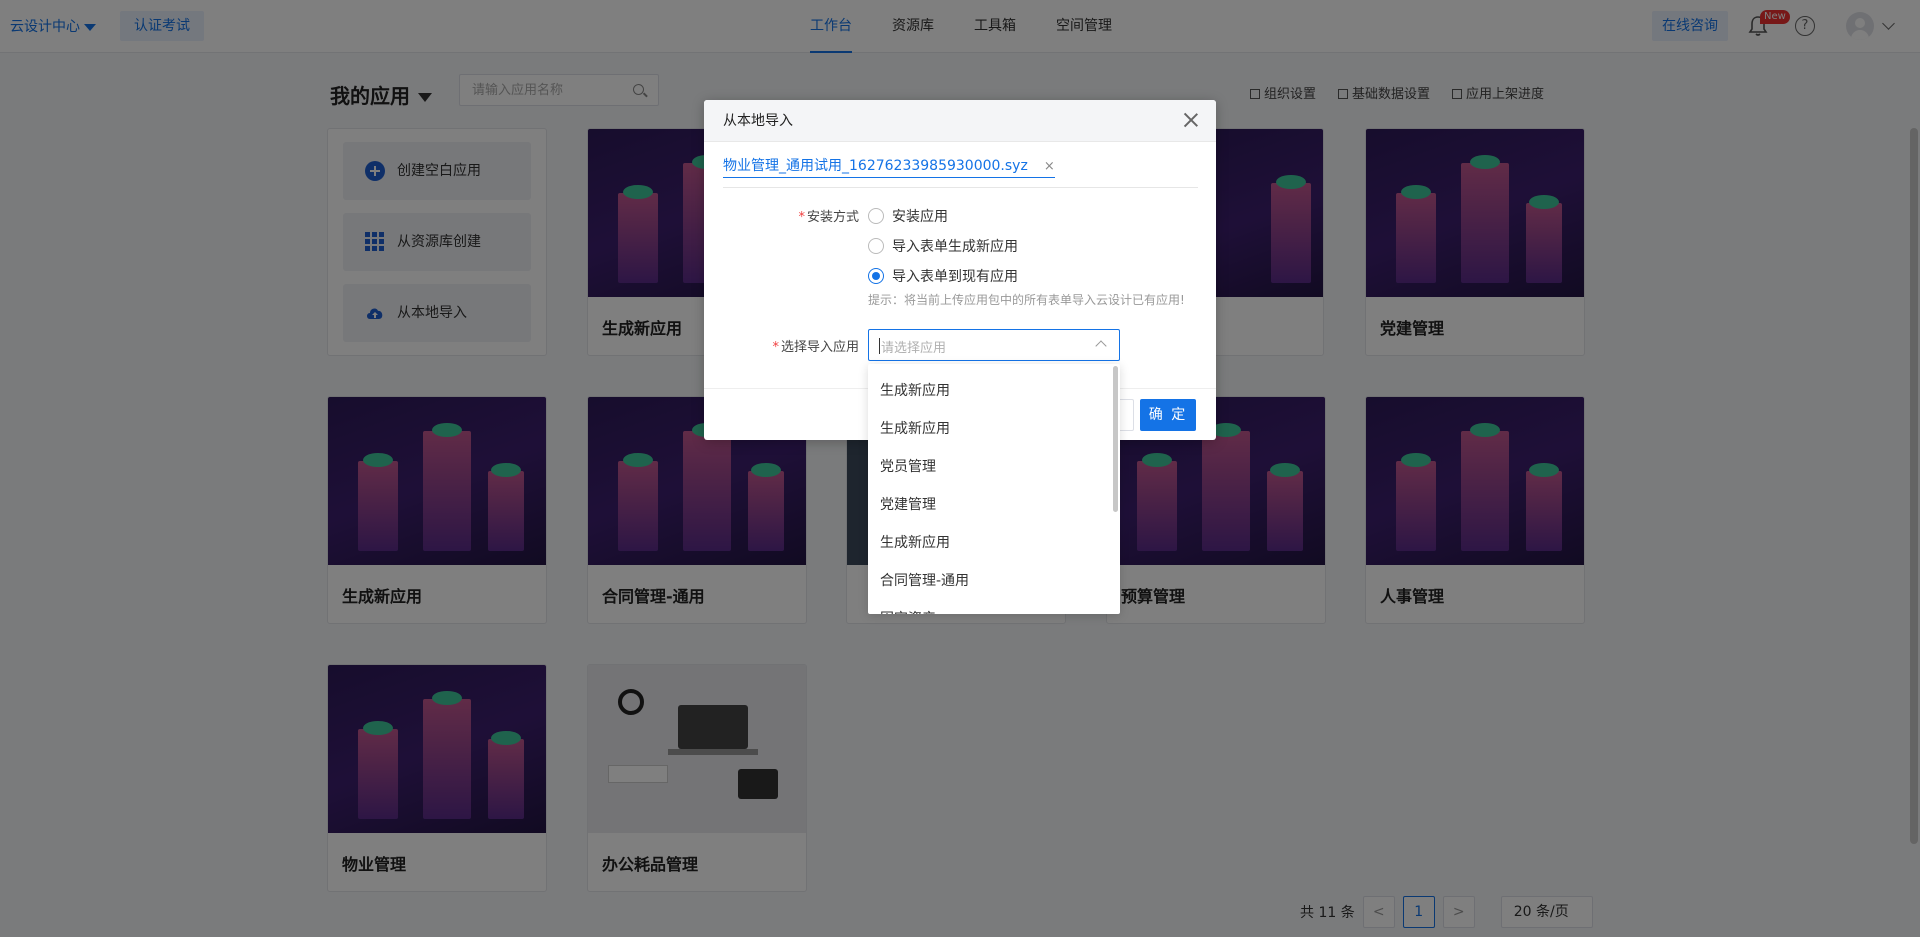 The image size is (1920, 937). Describe the element at coordinates (994, 345) in the screenshot. I see `select-app-dropdown: 请选择应用` at that location.